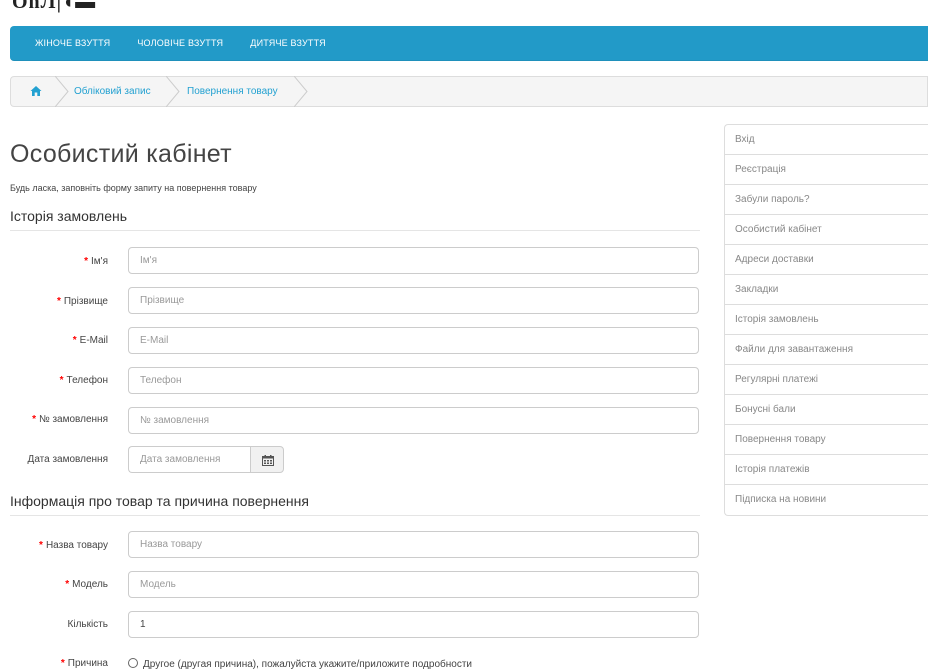 Image resolution: width=928 pixels, height=671 pixels. I want to click on nav-item-womens-shoes: ЖІНОЧЕ ВЗУТТЯ, so click(72, 43).